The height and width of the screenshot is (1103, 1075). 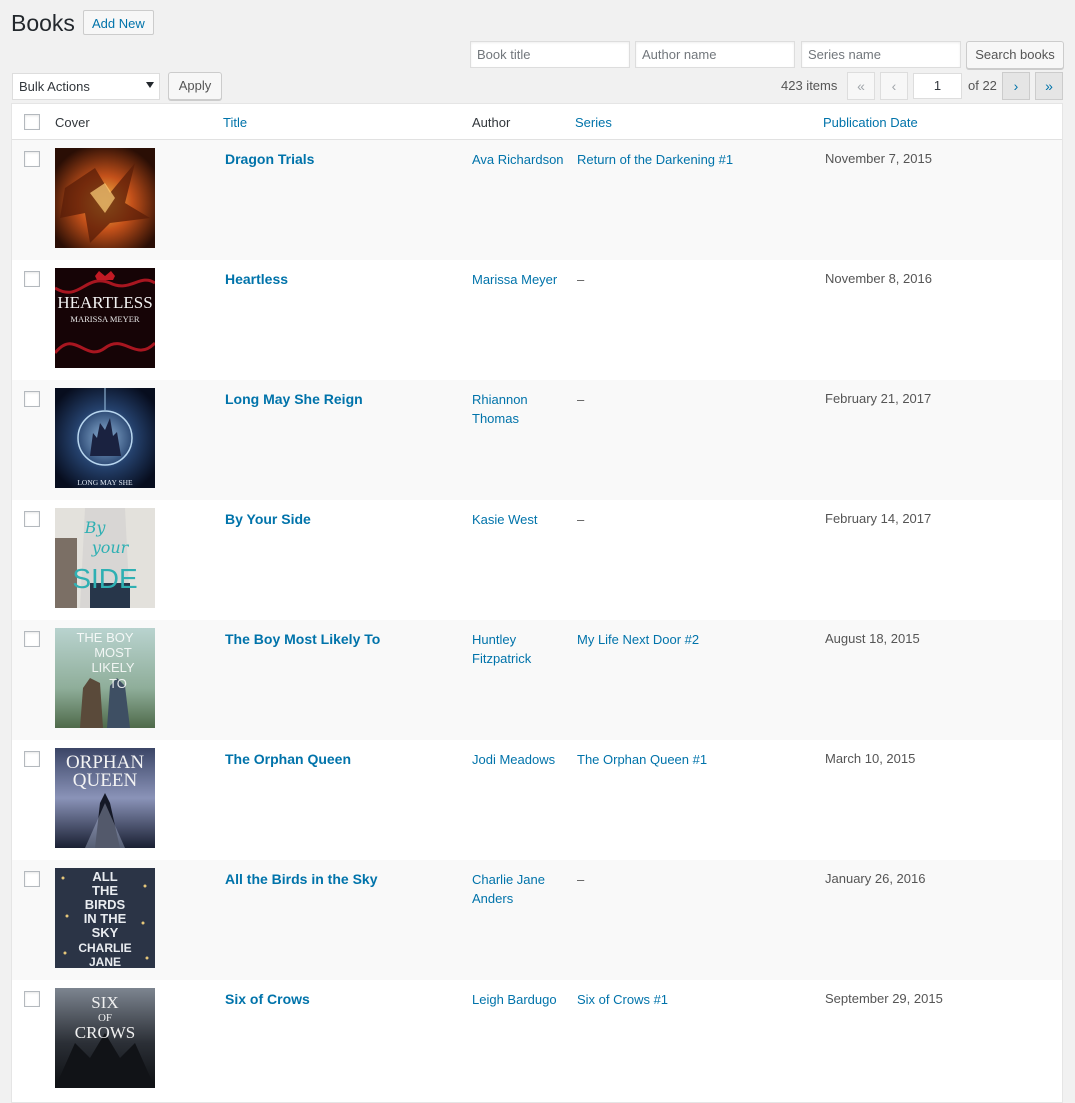 I want to click on book-cover-image: LONG MAY SHE, so click(x=105, y=438).